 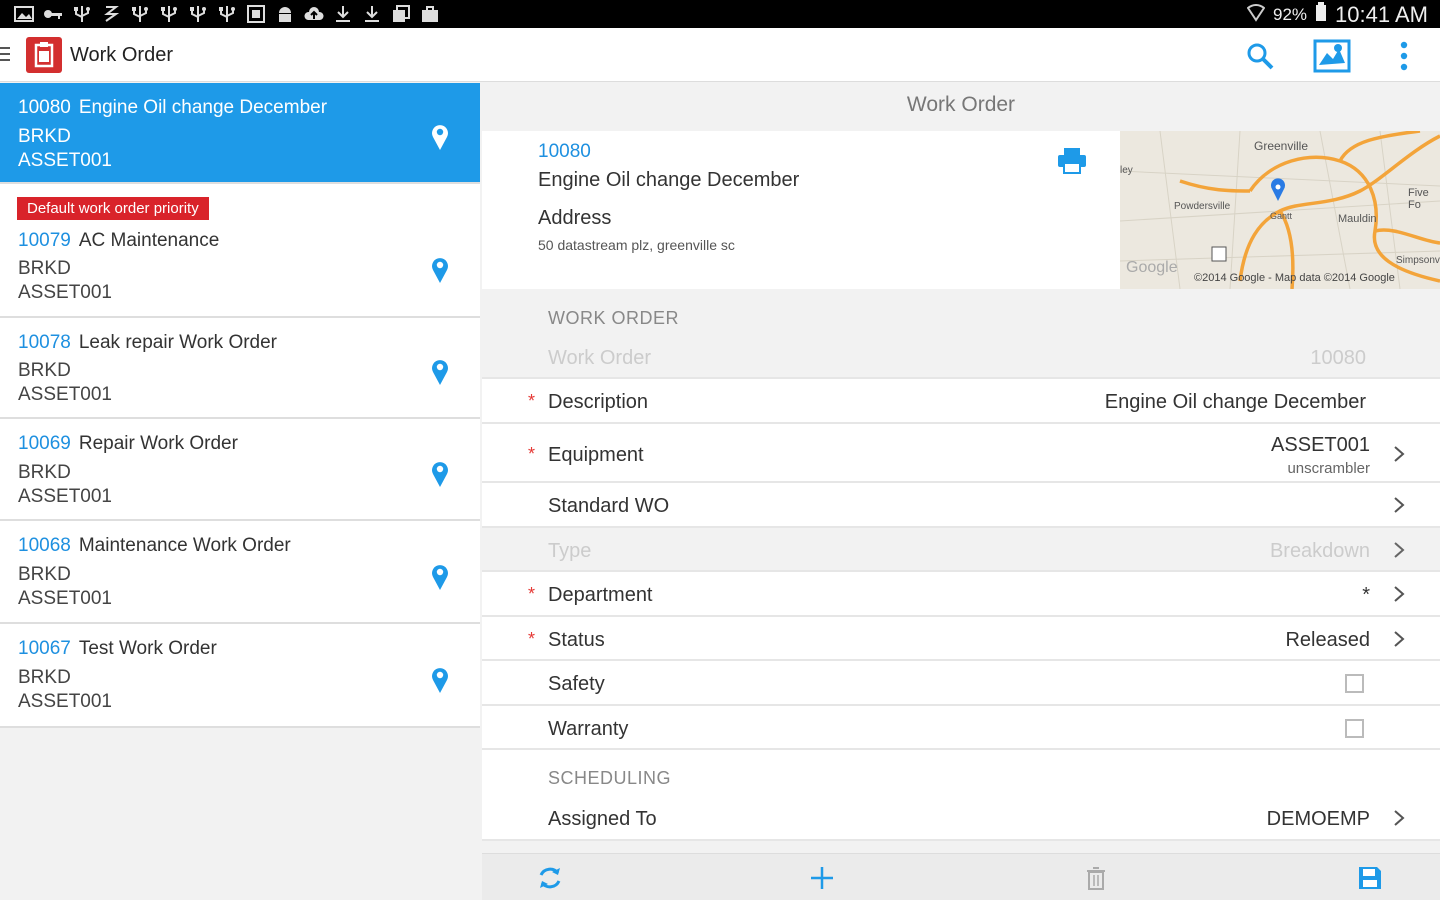 I want to click on save-button, so click(x=1370, y=878).